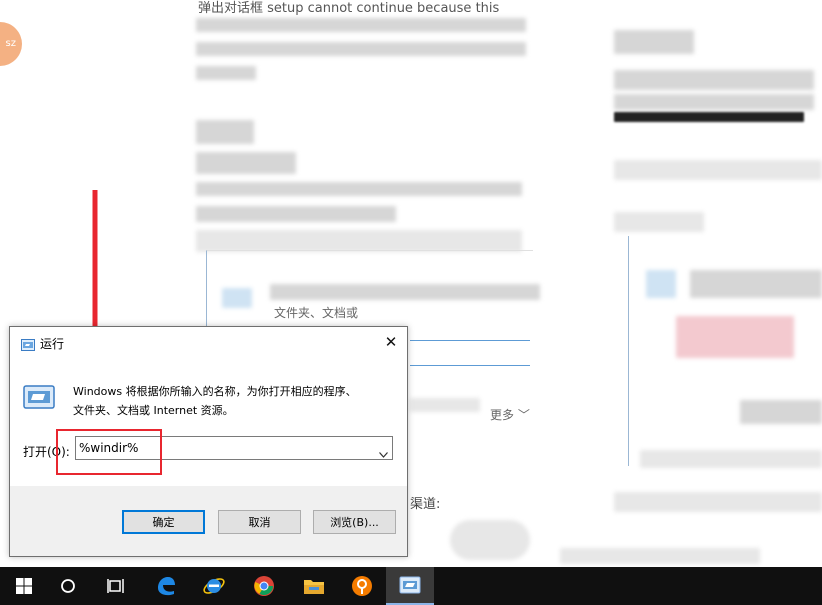  What do you see at coordinates (383, 452) in the screenshot?
I see `chevron-down-icon` at bounding box center [383, 452].